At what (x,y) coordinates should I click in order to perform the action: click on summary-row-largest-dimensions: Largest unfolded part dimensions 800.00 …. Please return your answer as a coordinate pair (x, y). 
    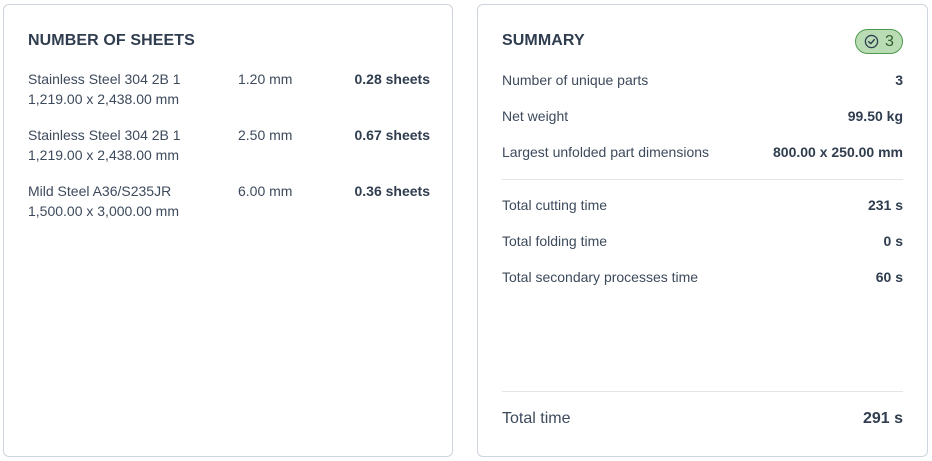
    Looking at the image, I should click on (702, 154).